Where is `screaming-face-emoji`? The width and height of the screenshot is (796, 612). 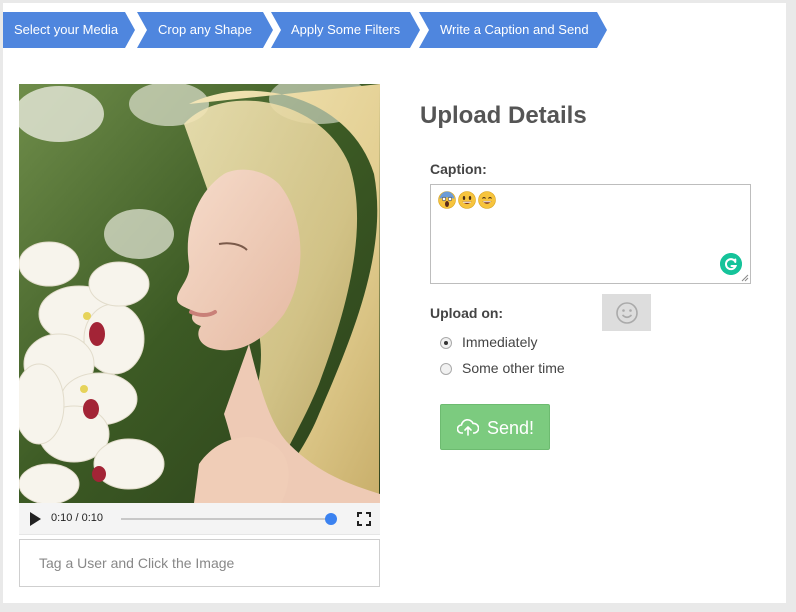
screaming-face-emoji is located at coordinates (447, 200).